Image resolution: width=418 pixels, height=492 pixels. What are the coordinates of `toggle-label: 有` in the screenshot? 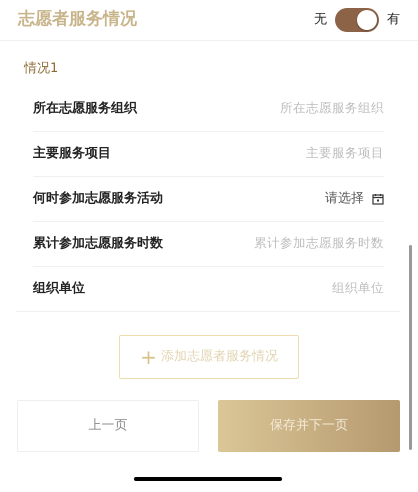 It's located at (393, 20).